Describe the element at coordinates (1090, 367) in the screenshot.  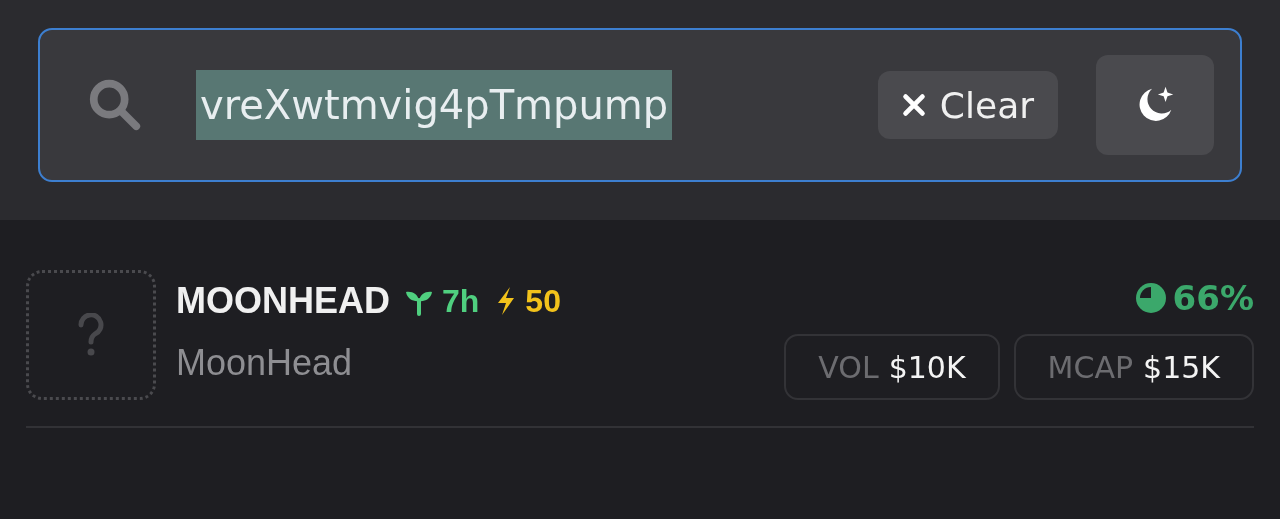
I see `stat-label: MCAP` at that location.